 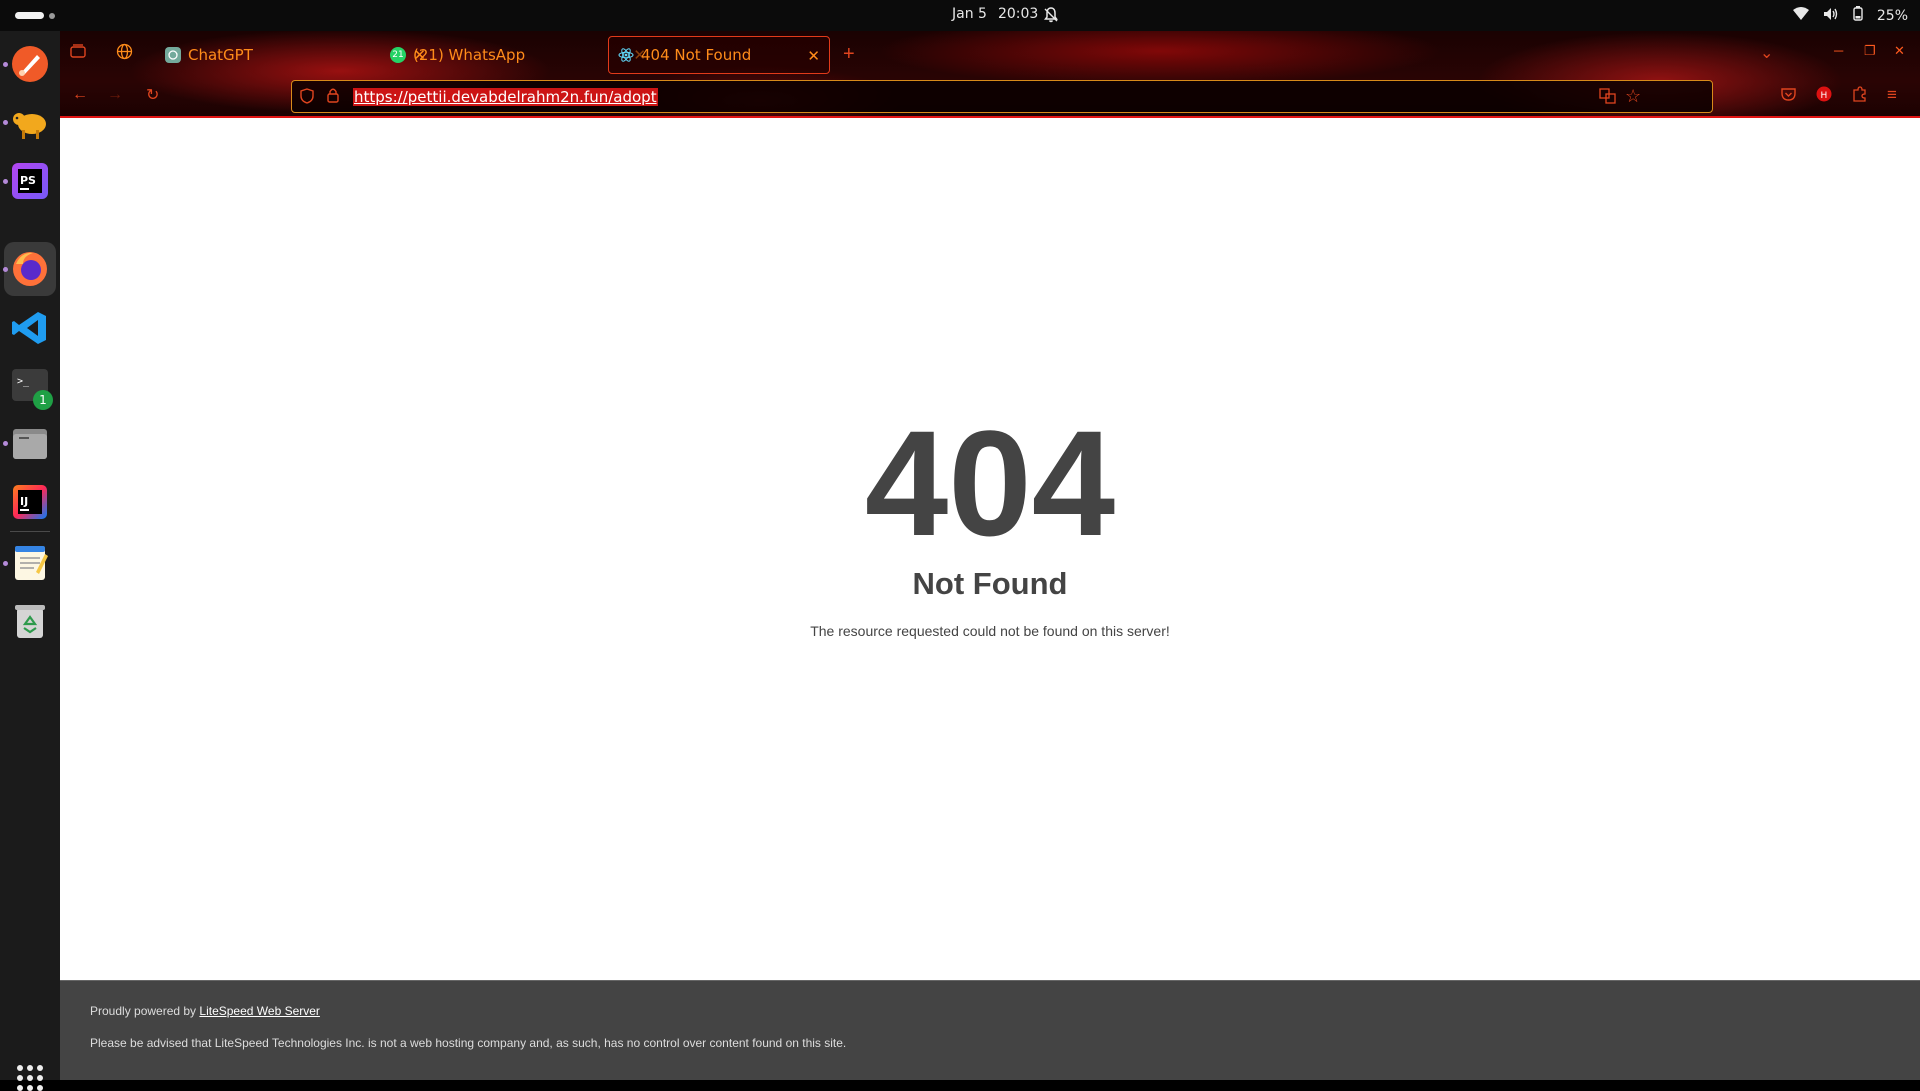 What do you see at coordinates (969, 14) in the screenshot?
I see `clock-date: Jan 5` at bounding box center [969, 14].